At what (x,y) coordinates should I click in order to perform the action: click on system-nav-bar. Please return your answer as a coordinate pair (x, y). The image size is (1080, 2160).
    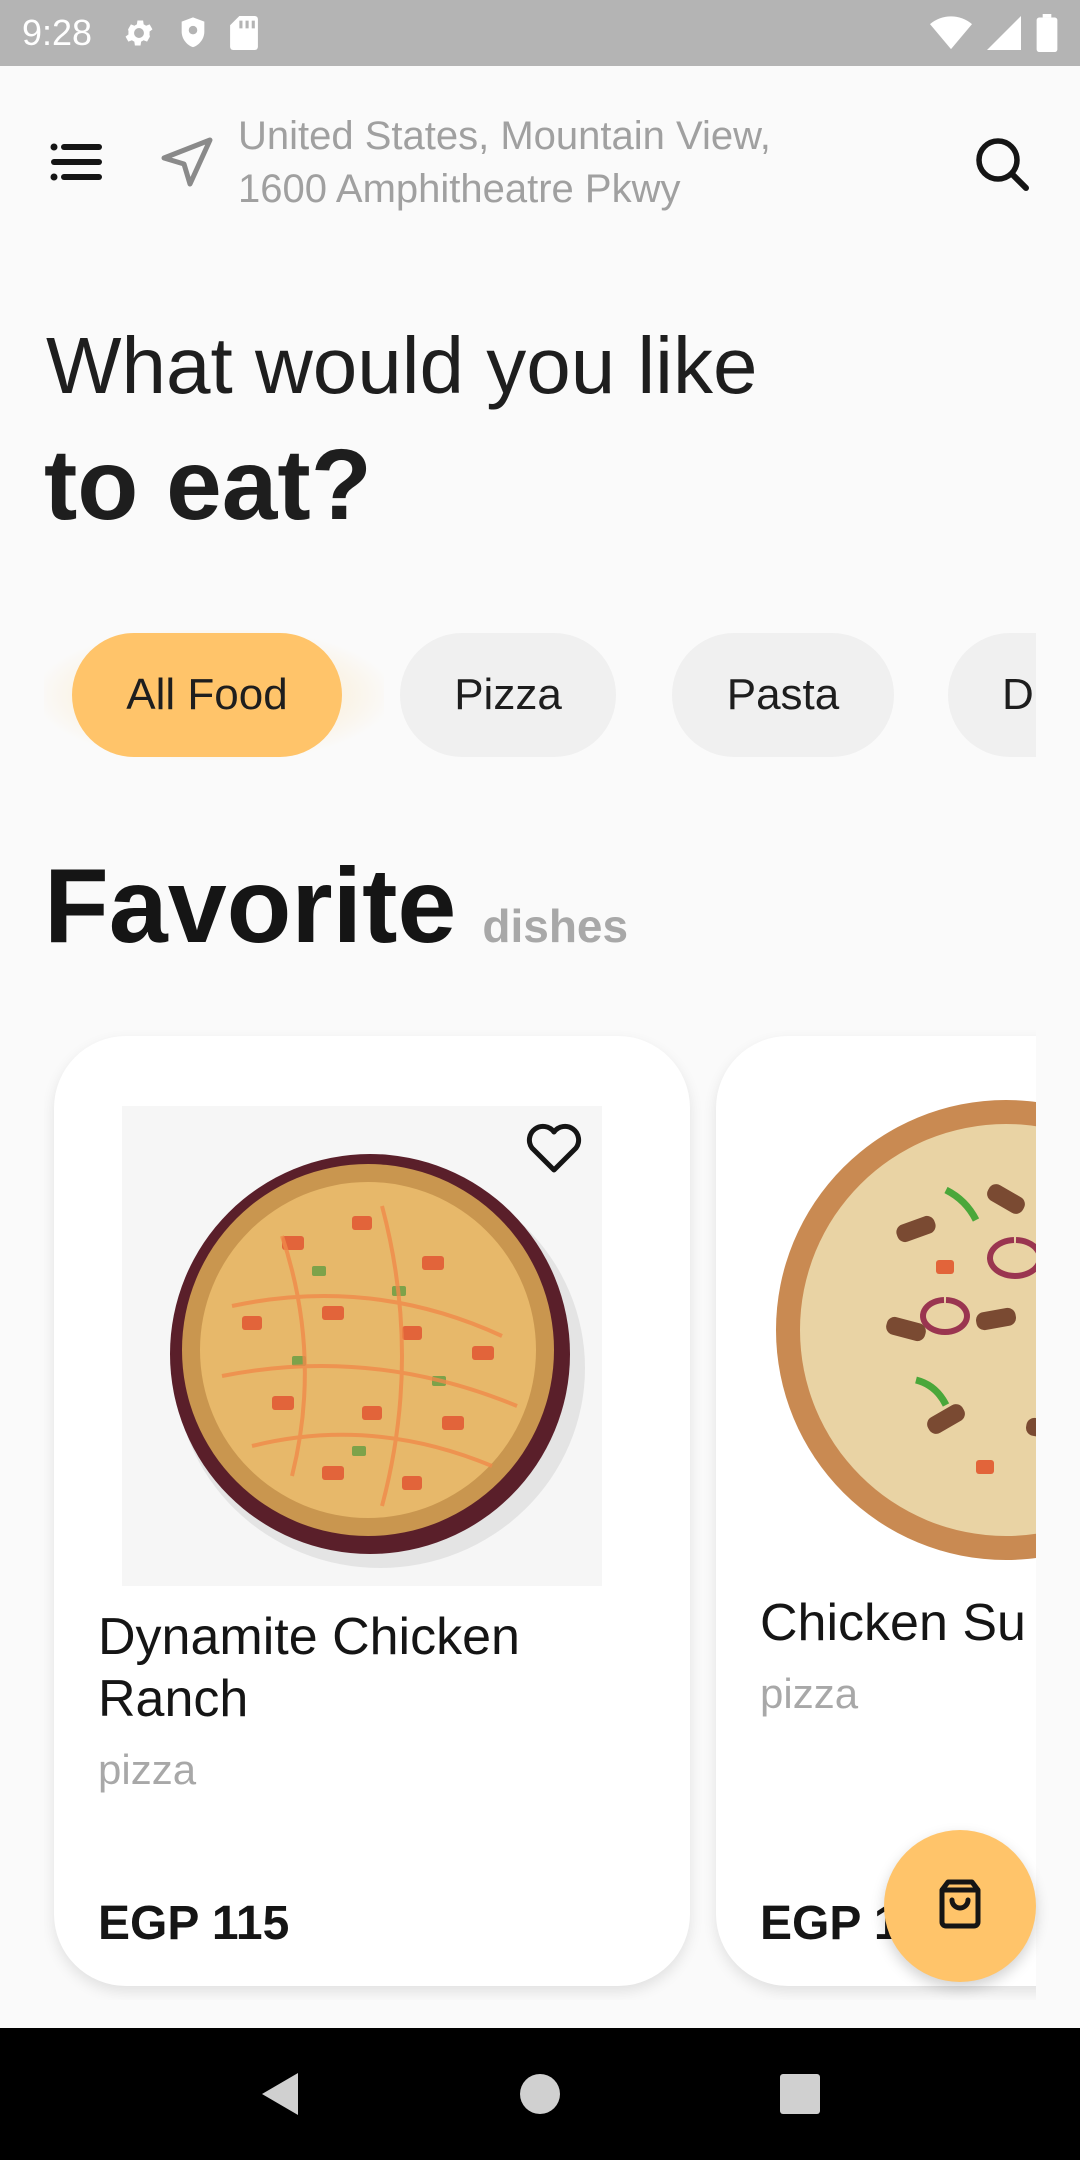
    Looking at the image, I should click on (540, 2094).